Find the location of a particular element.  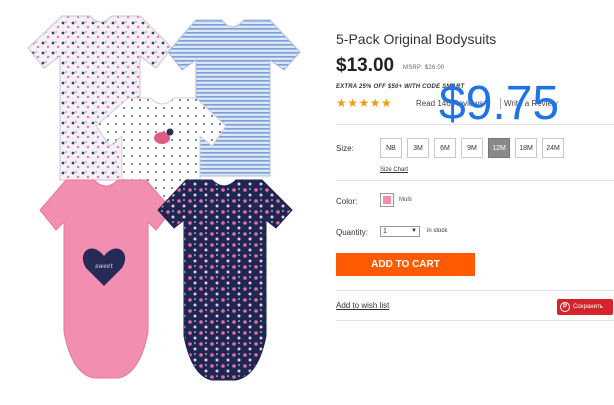

size-option-nb: NB is located at coordinates (391, 148).